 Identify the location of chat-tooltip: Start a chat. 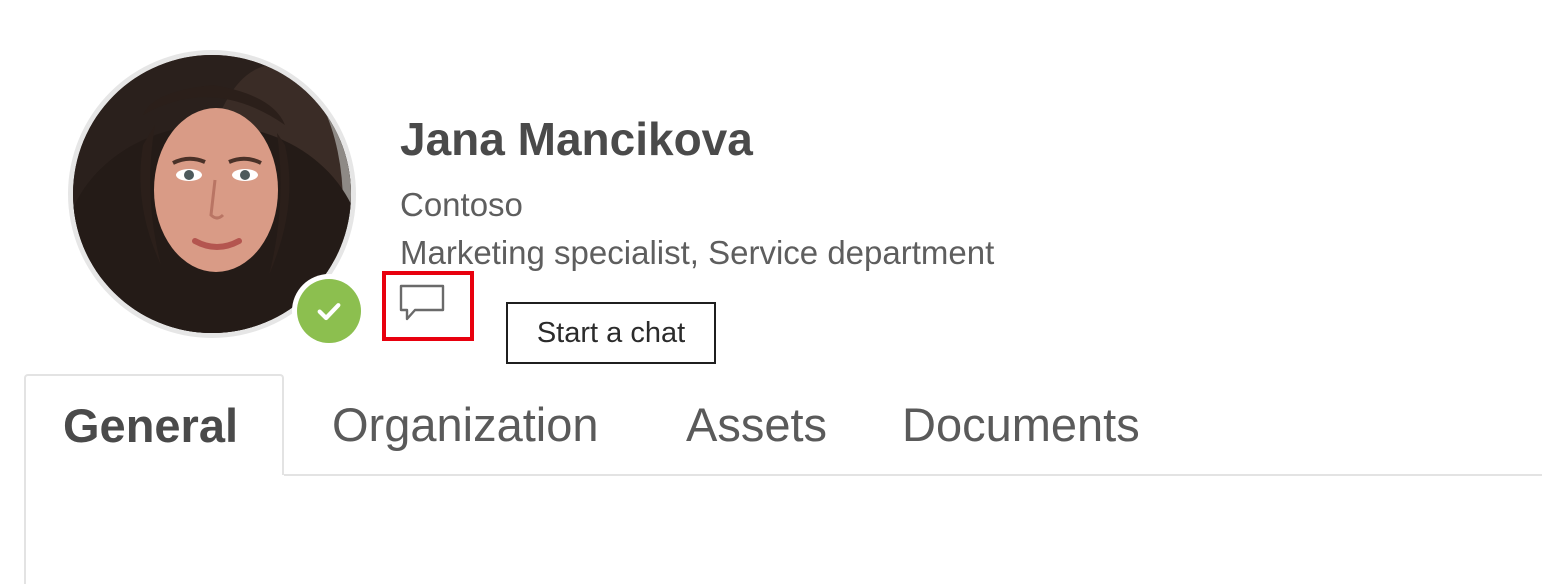
(611, 333).